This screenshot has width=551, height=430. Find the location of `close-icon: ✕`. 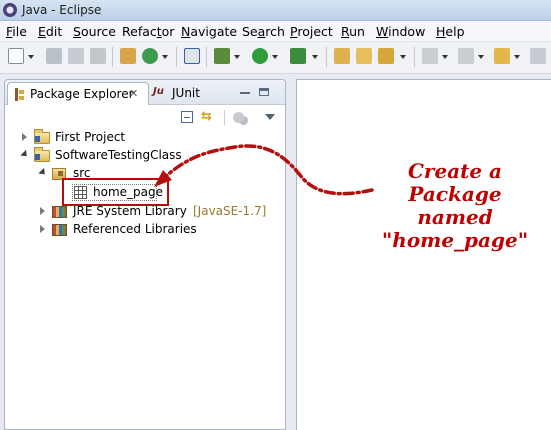

close-icon: ✕ is located at coordinates (133, 93).